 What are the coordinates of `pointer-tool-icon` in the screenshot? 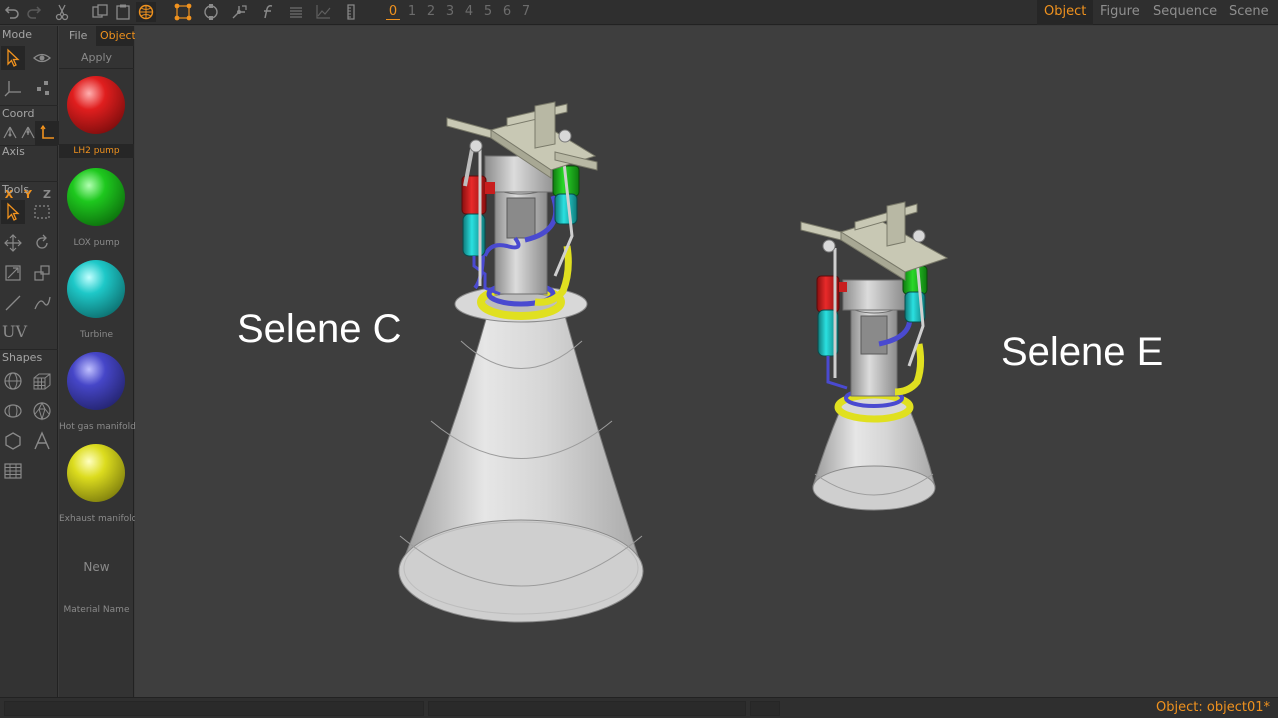 It's located at (13, 212).